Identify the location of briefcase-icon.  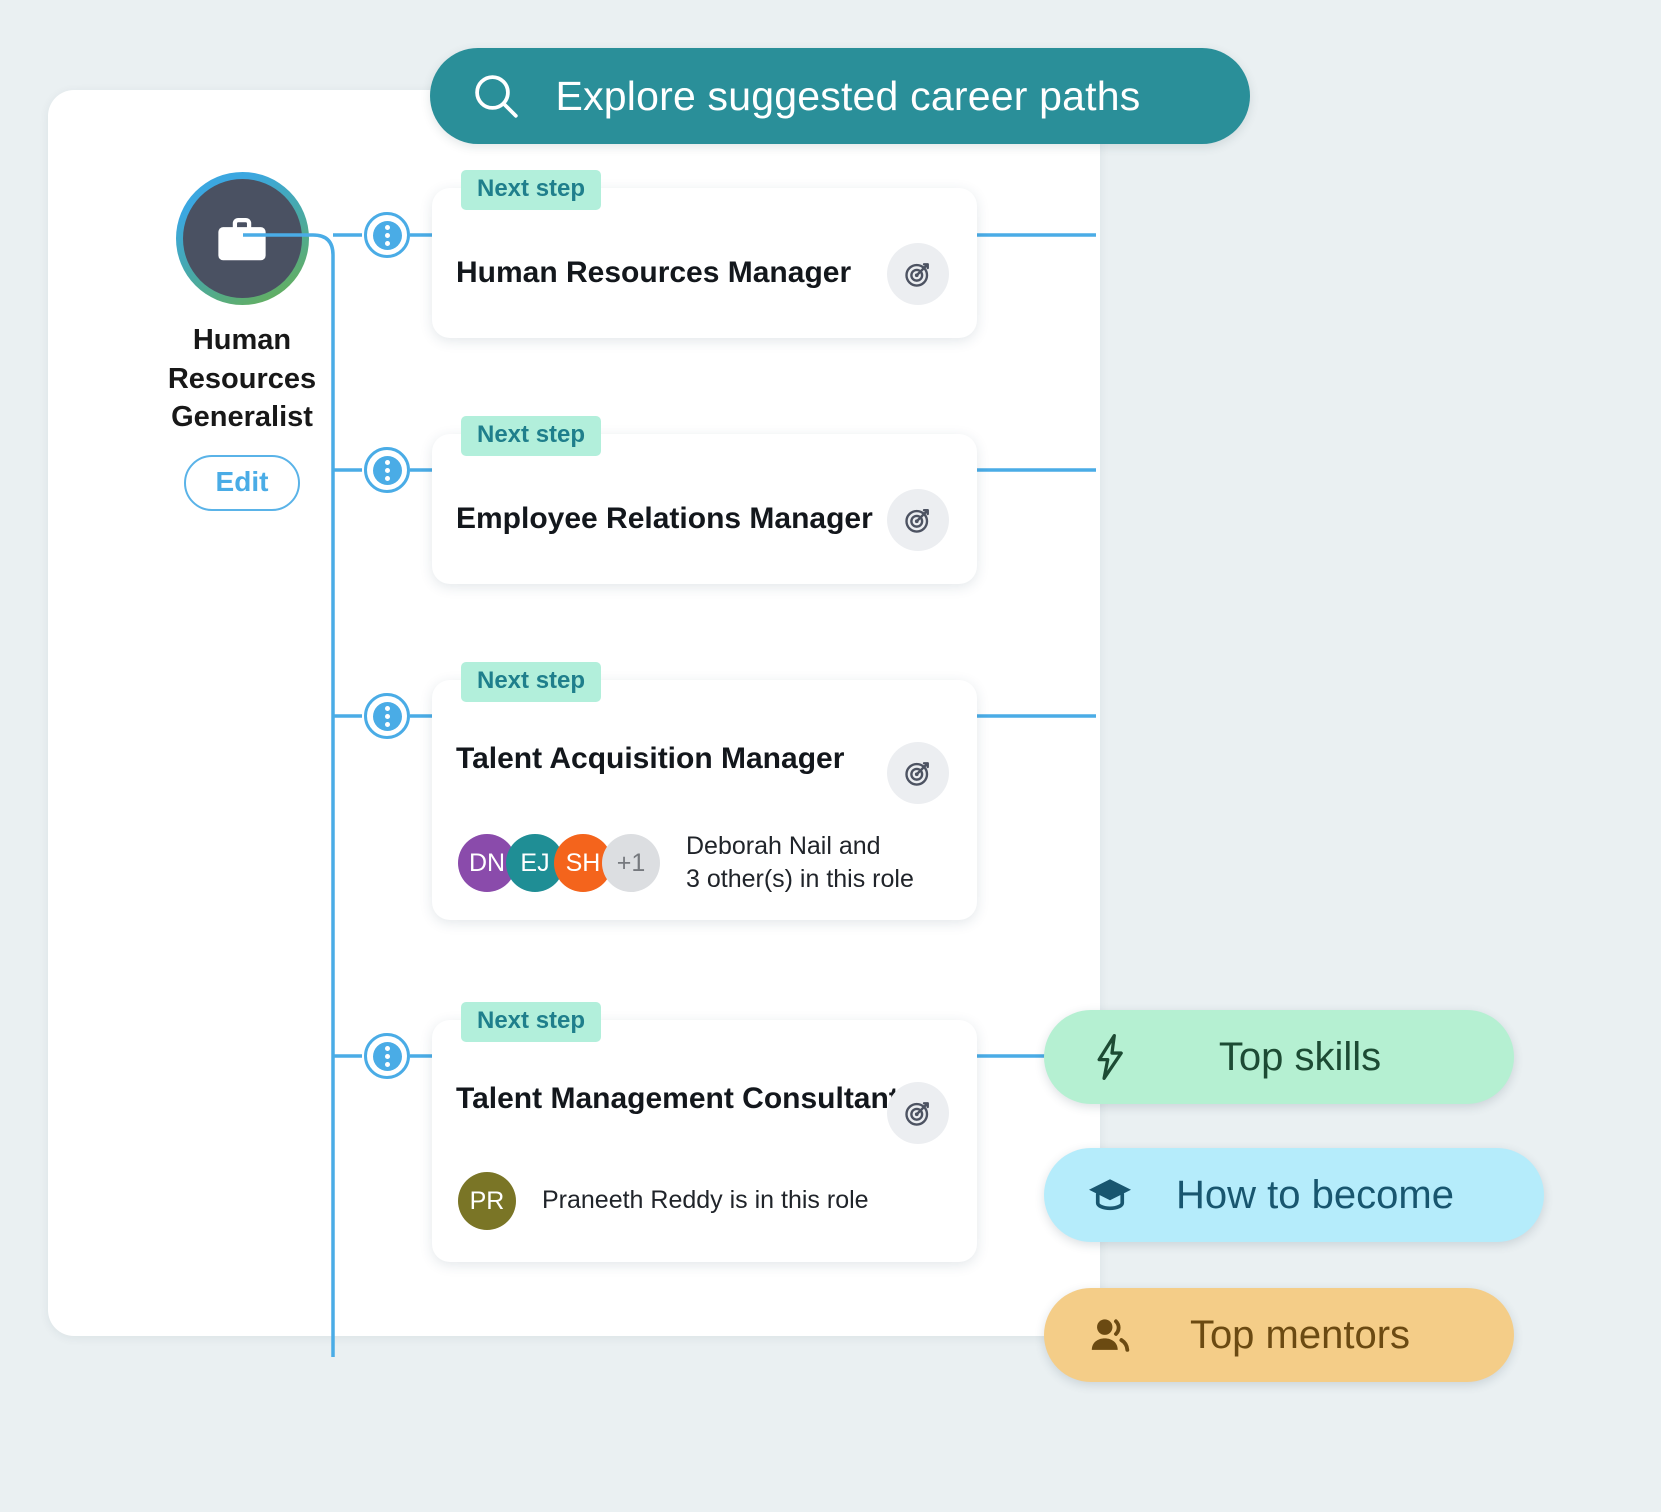
(242, 238).